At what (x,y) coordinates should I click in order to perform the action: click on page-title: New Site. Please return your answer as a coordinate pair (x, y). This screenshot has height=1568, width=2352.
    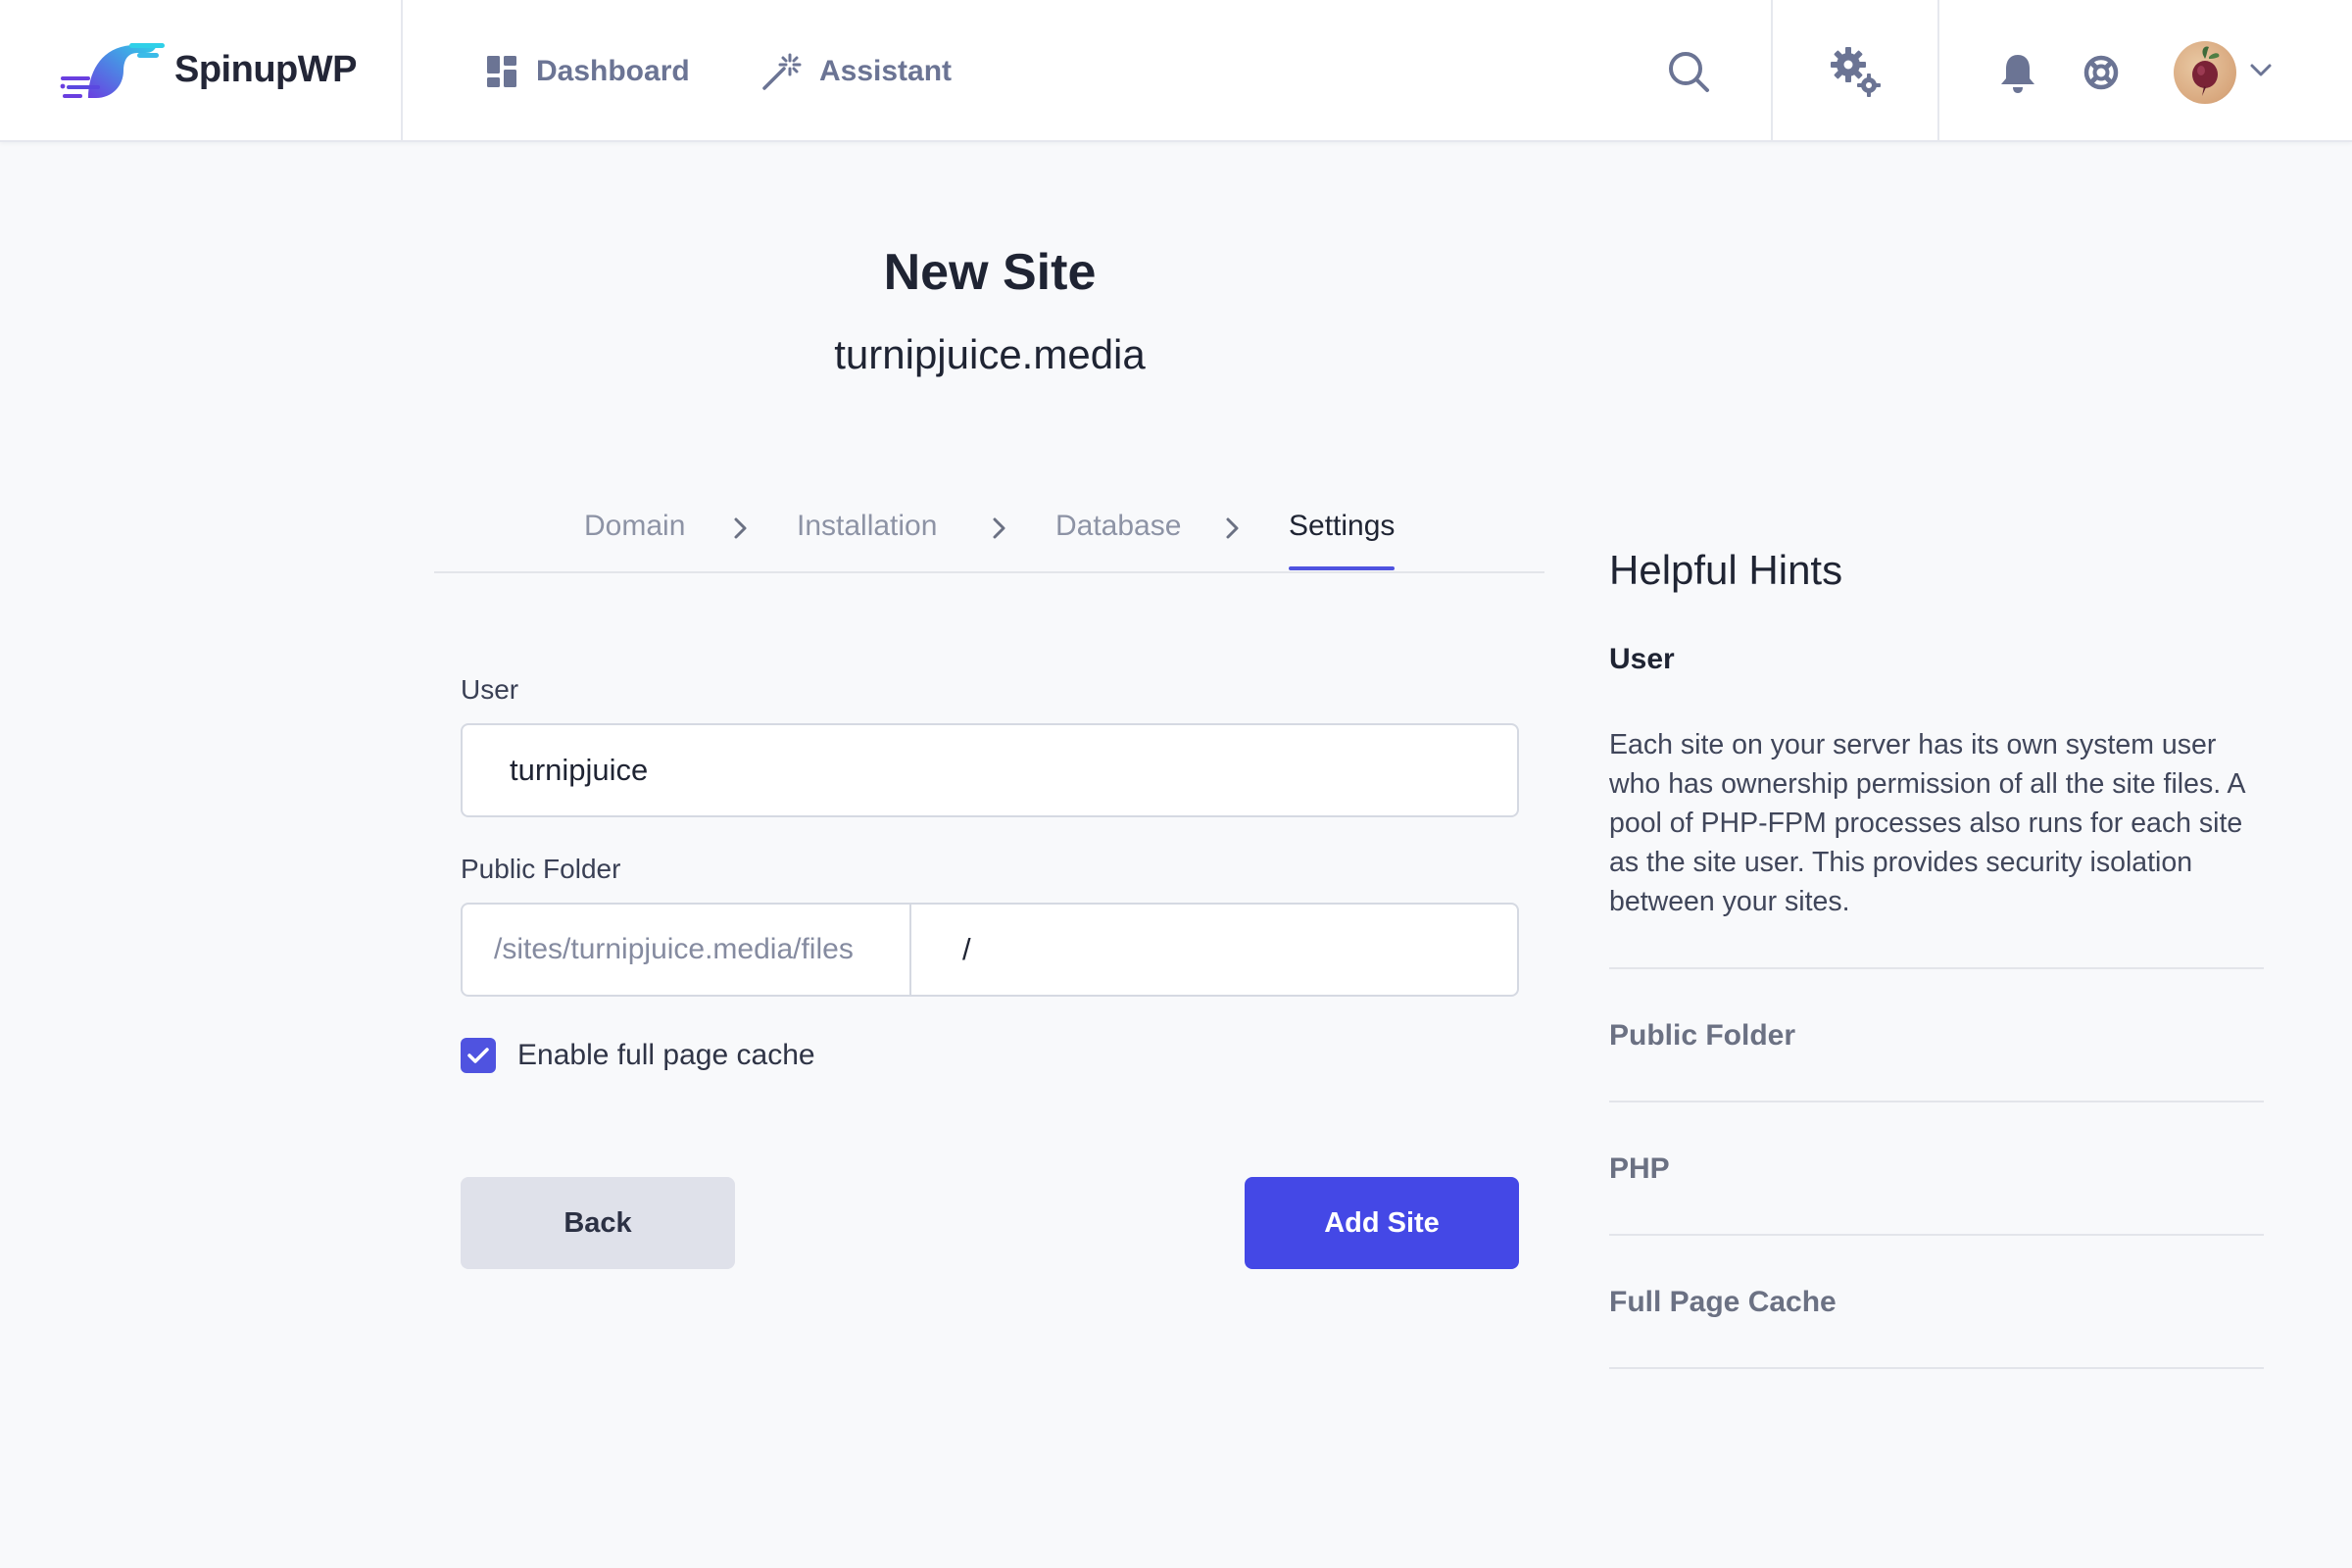
    Looking at the image, I should click on (990, 272).